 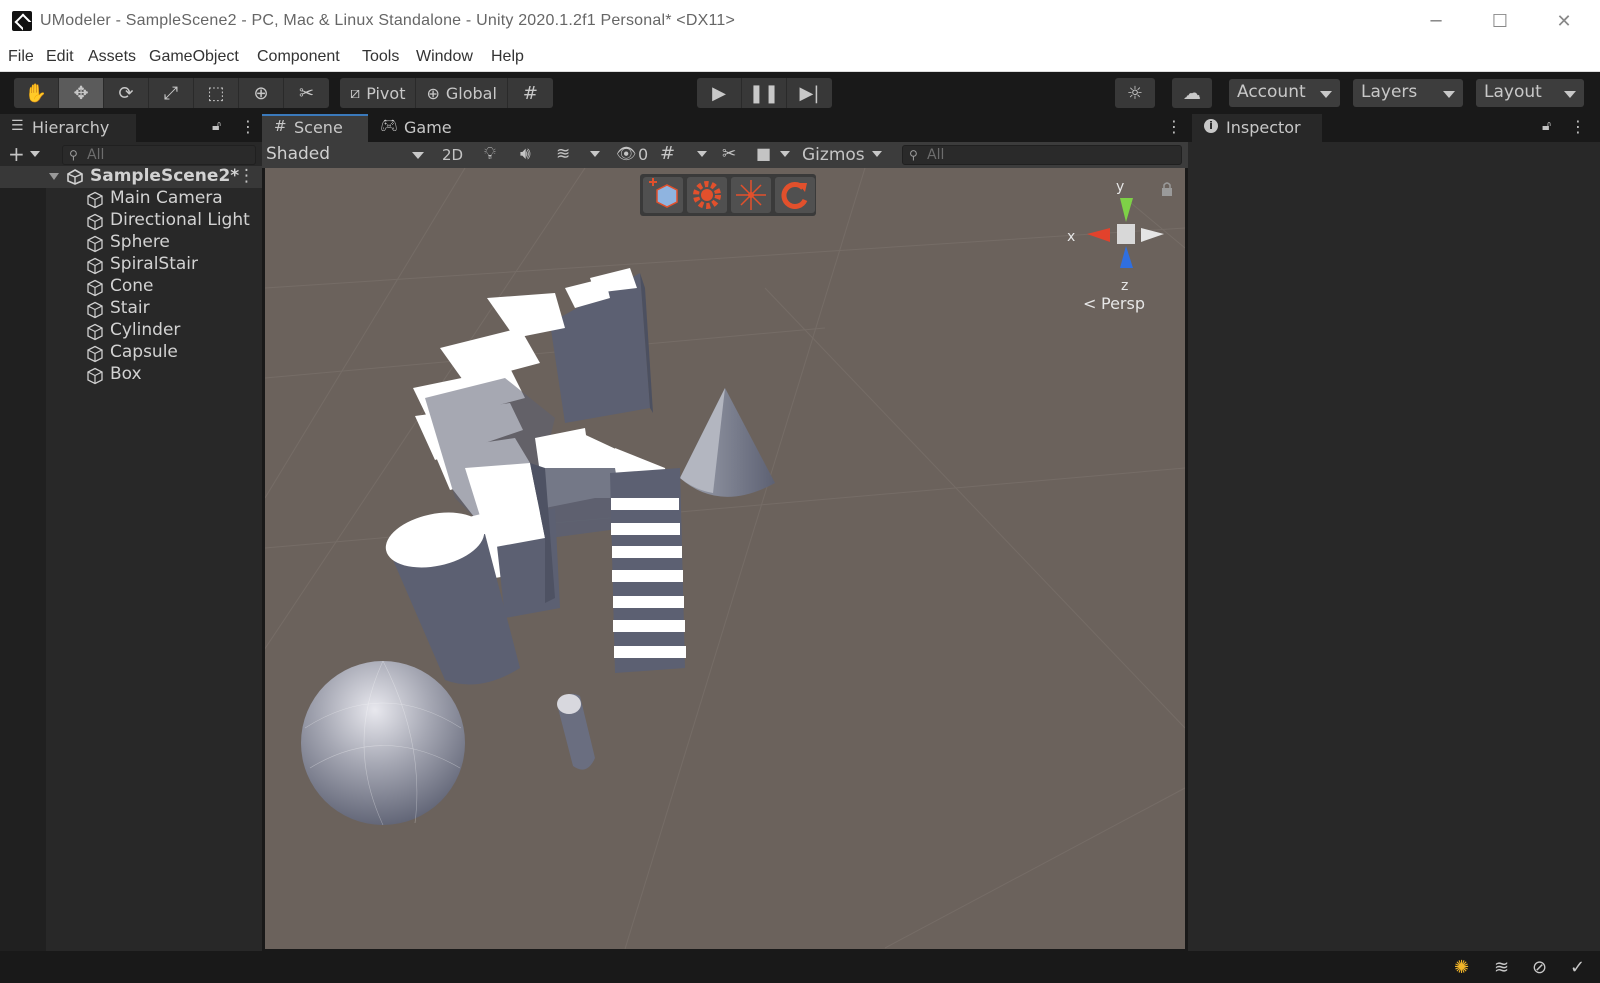 I want to click on tab-scene: # Scene, so click(x=315, y=128).